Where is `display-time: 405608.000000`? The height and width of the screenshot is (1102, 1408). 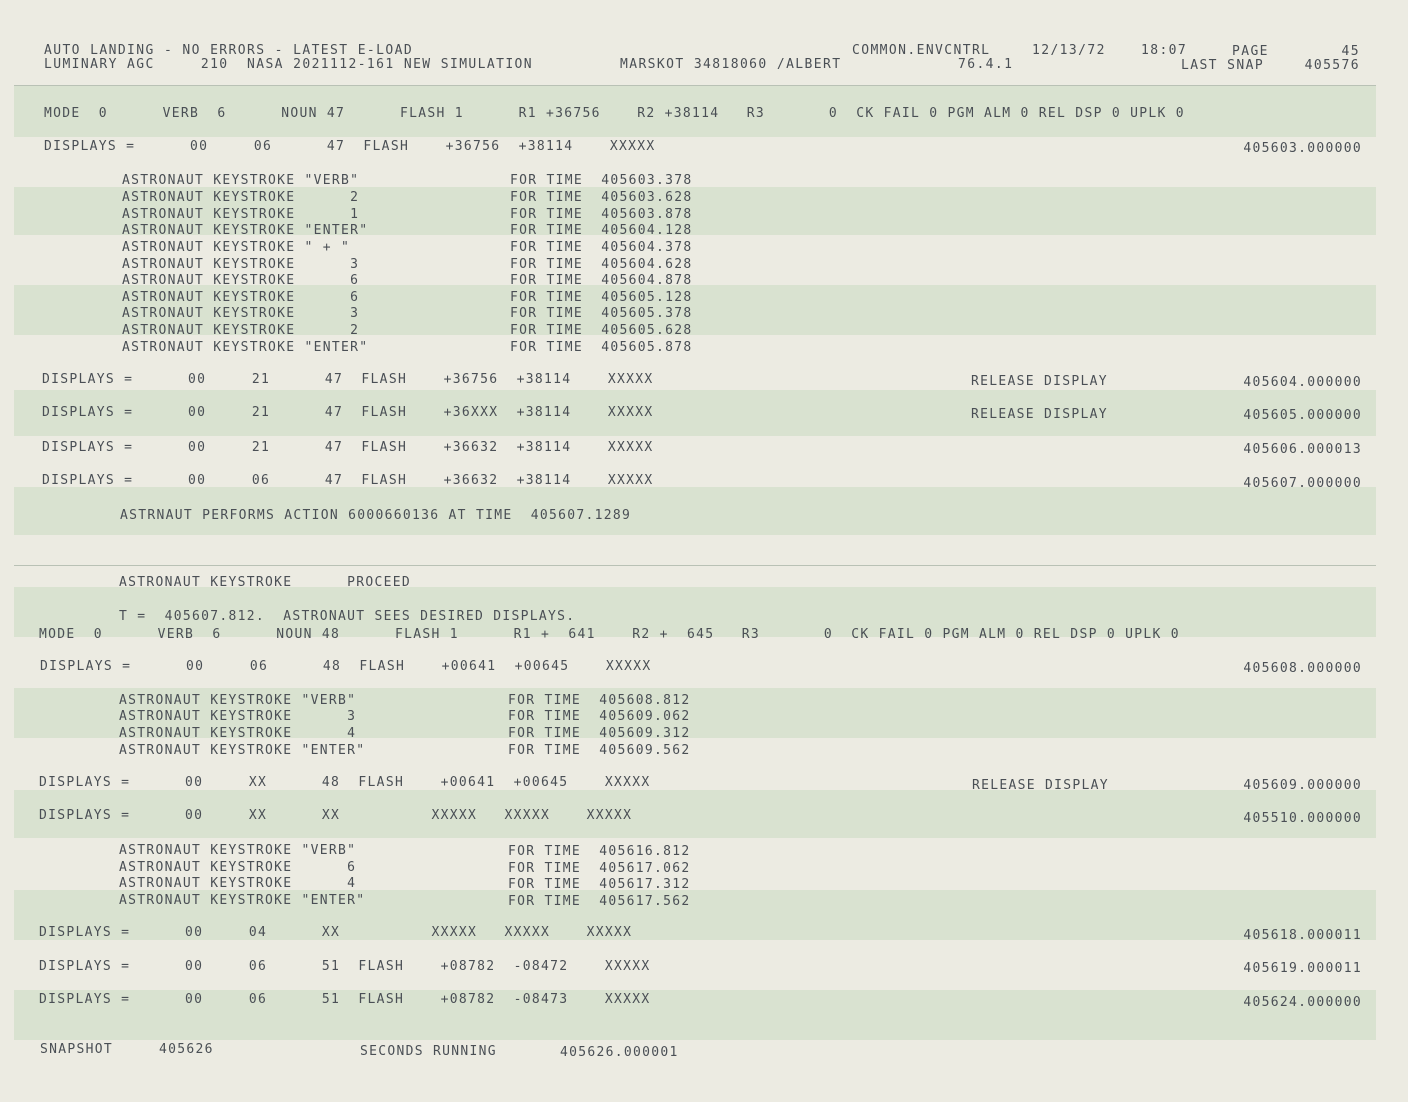 display-time: 405608.000000 is located at coordinates (1302, 668).